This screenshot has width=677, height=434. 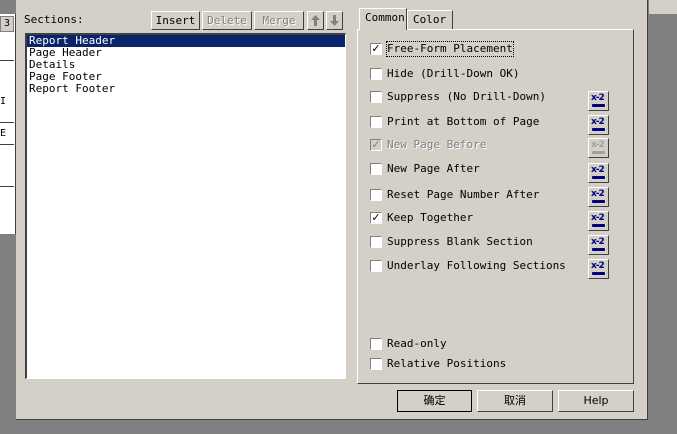 What do you see at coordinates (466, 96) in the screenshot?
I see `option-label: Suppress (No Drill-Down)` at bounding box center [466, 96].